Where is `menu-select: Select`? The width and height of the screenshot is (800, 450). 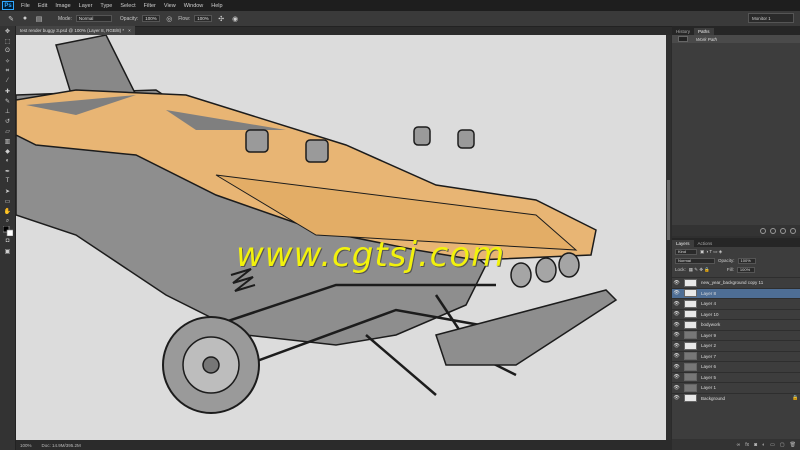
menu-select: Select is located at coordinates (127, 6).